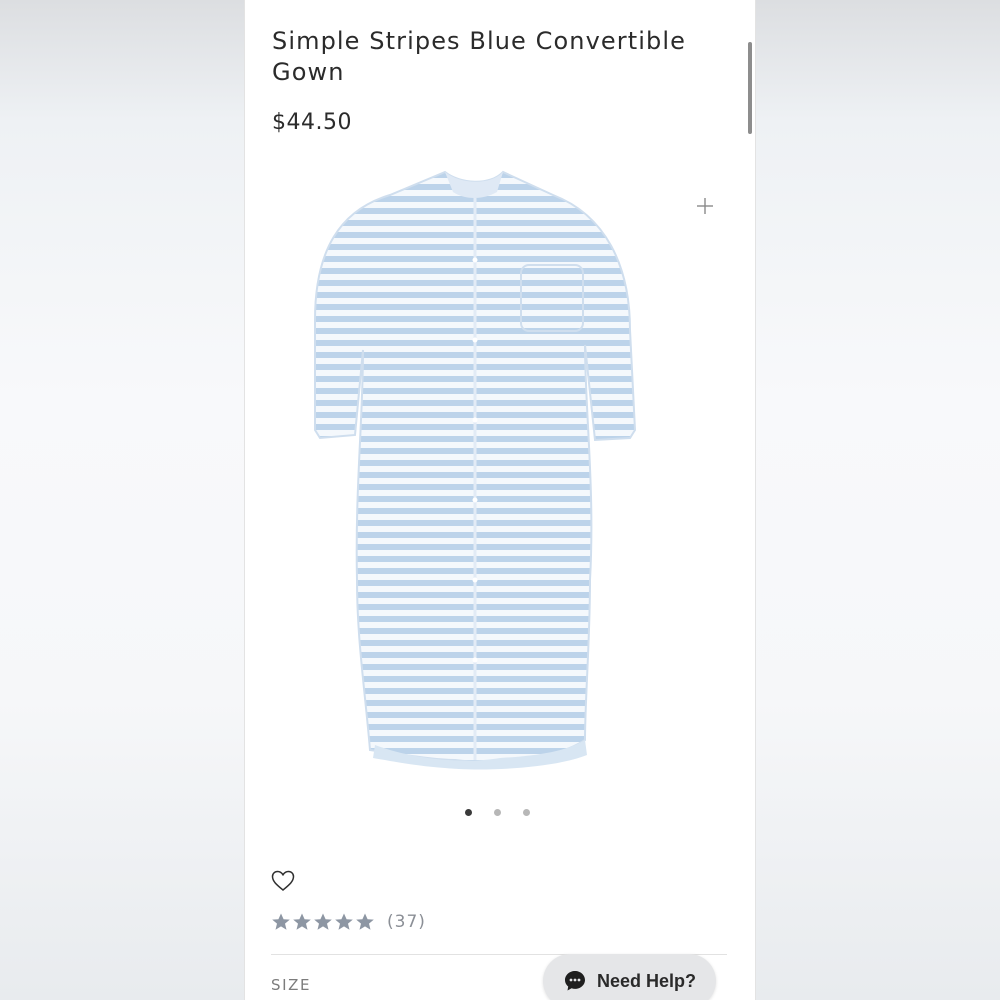 The height and width of the screenshot is (1000, 1000). I want to click on need-help-label: Need Help?, so click(647, 980).